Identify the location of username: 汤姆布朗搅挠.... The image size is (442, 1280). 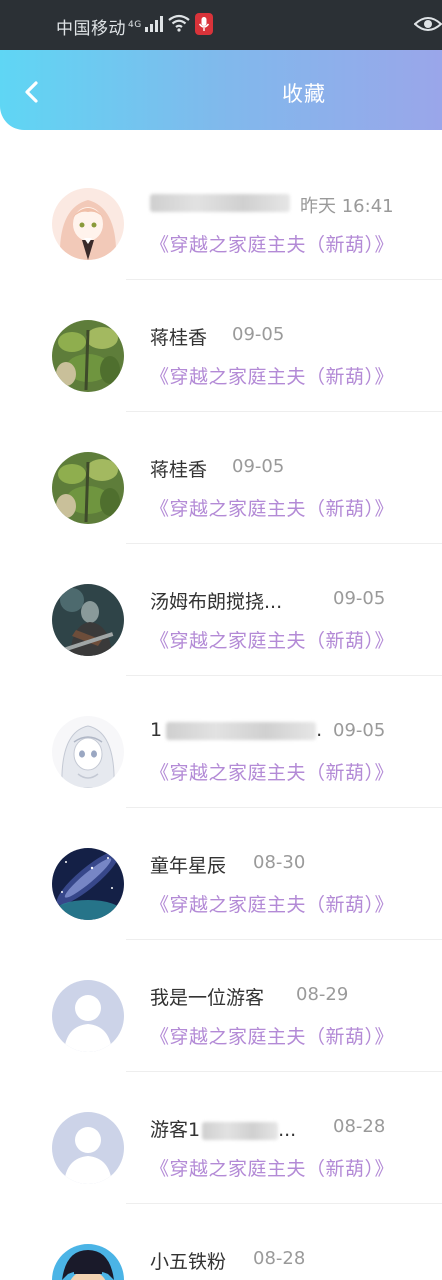
(216, 602).